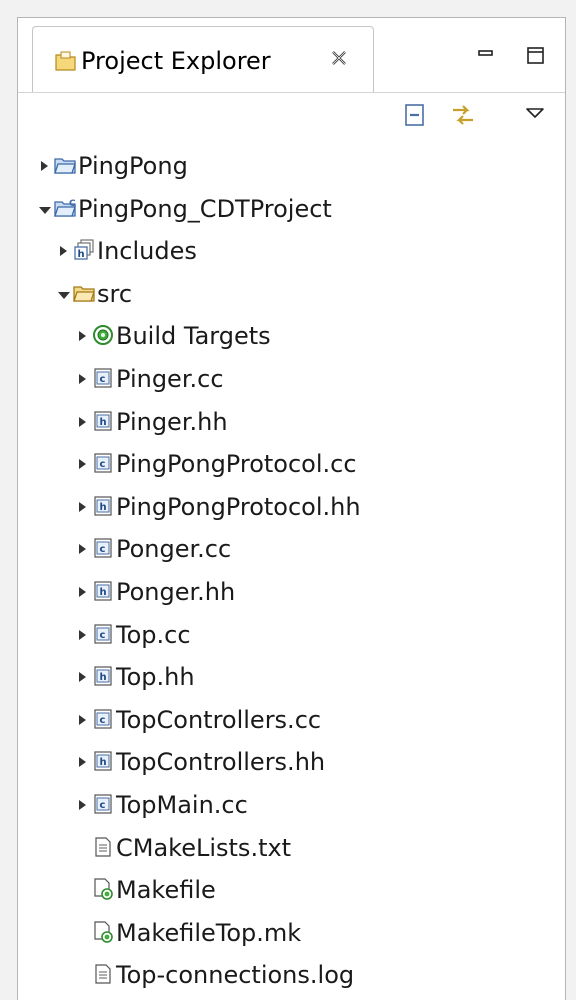 The height and width of the screenshot is (1000, 576). What do you see at coordinates (236, 464) in the screenshot?
I see `tree-item-label: PingPongProtocol.cc` at bounding box center [236, 464].